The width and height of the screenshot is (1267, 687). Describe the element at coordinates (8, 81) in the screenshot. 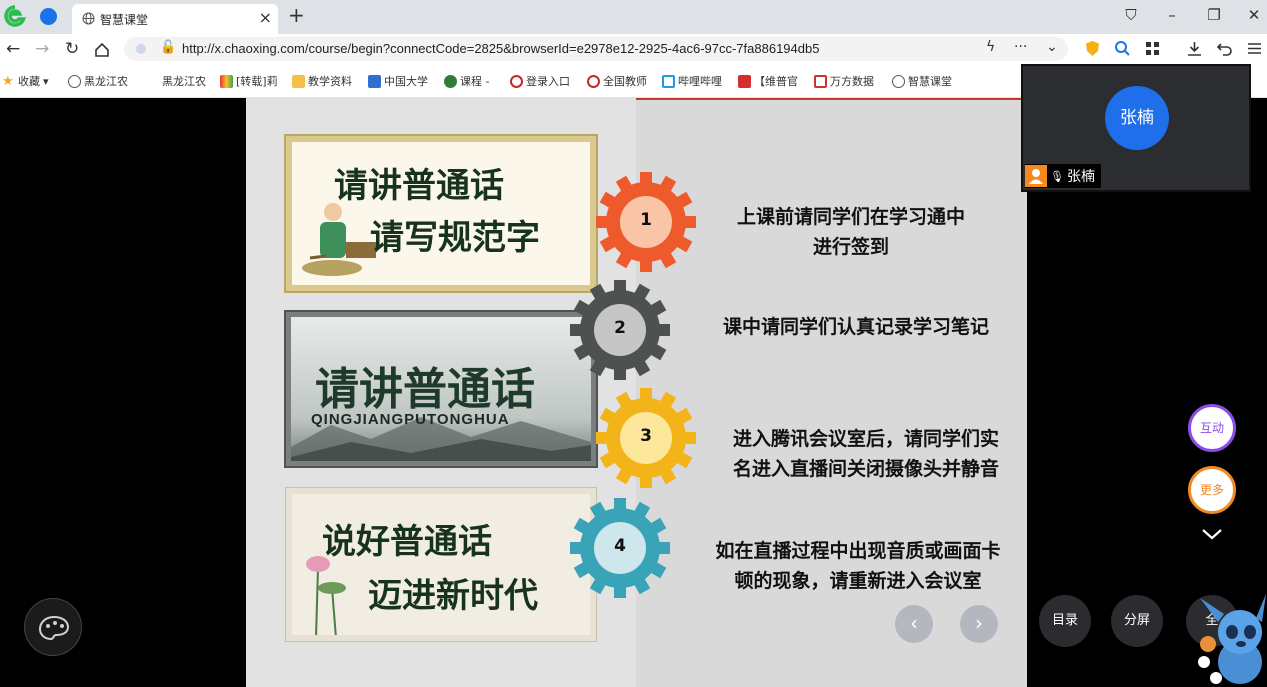

I see `star-icon: ★` at that location.